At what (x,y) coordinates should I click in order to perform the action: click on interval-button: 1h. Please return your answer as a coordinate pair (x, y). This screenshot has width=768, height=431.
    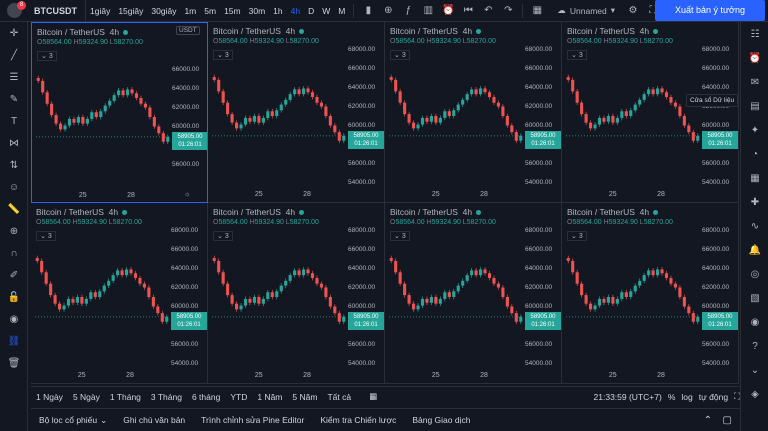
    Looking at the image, I should click on (277, 11).